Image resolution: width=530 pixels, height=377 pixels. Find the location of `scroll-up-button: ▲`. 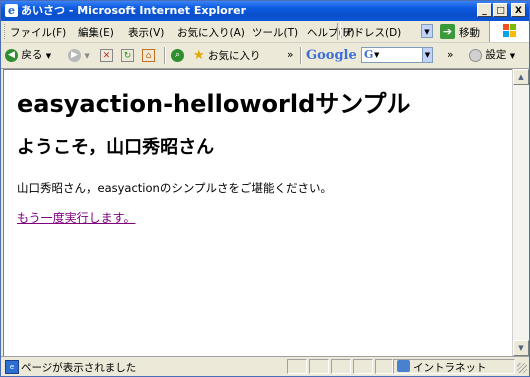

scroll-up-button: ▲ is located at coordinates (521, 77).